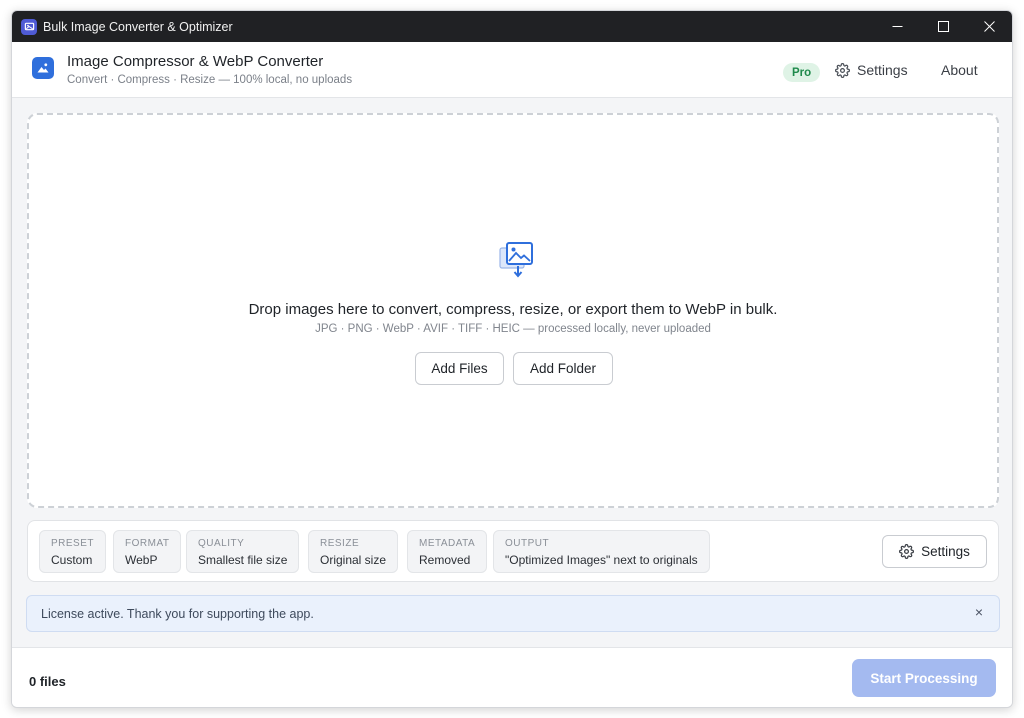 The image size is (1024, 718). Describe the element at coordinates (353, 551) in the screenshot. I see `option-chip-resize: RESIZE Original size` at that location.